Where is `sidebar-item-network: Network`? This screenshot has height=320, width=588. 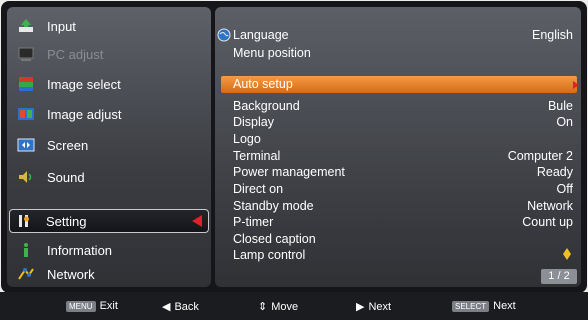
sidebar-item-network: Network is located at coordinates (109, 274).